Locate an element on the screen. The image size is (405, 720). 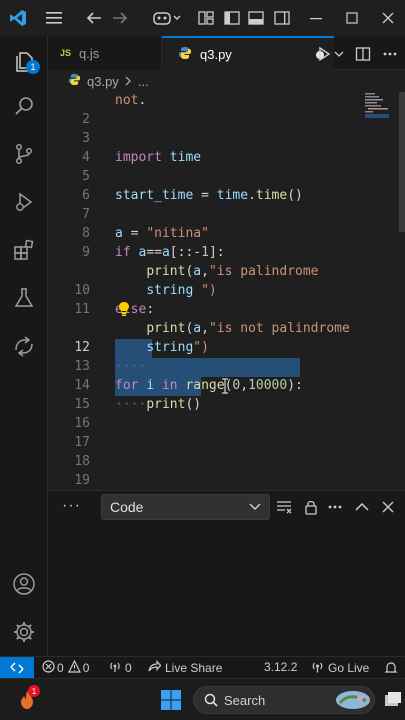
error-count: 0 is located at coordinates (60, 668).